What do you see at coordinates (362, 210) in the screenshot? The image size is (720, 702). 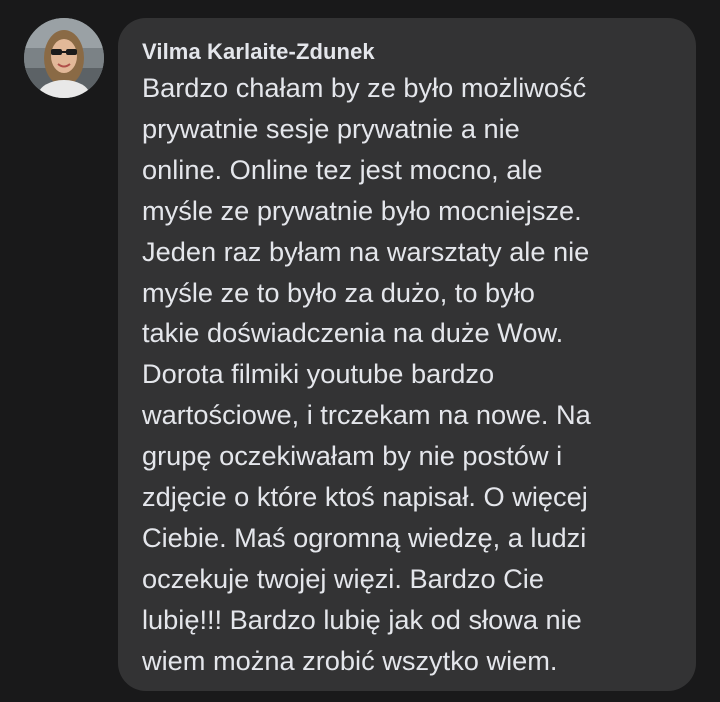 I see `comment-text-line: myśle ze prywatnie było mocniejsze.` at bounding box center [362, 210].